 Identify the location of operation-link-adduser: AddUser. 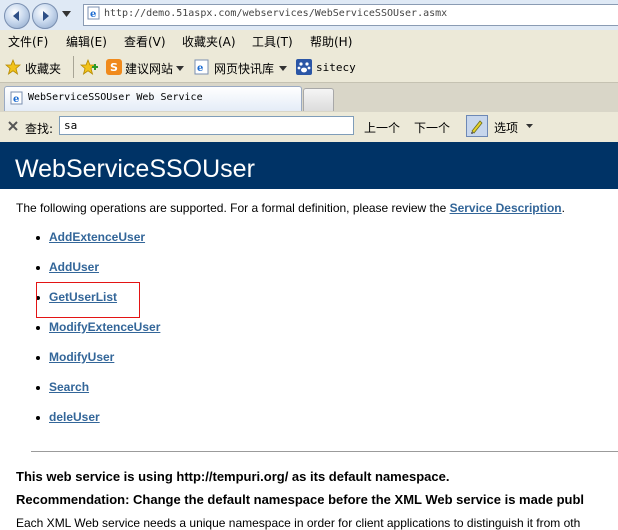
(74, 267).